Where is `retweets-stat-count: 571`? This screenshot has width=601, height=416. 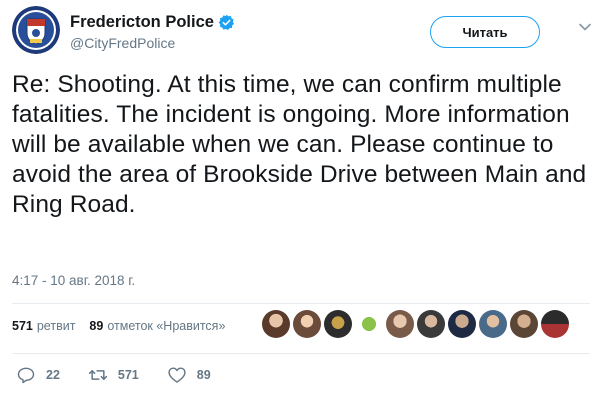 retweets-stat-count: 571 is located at coordinates (22, 326).